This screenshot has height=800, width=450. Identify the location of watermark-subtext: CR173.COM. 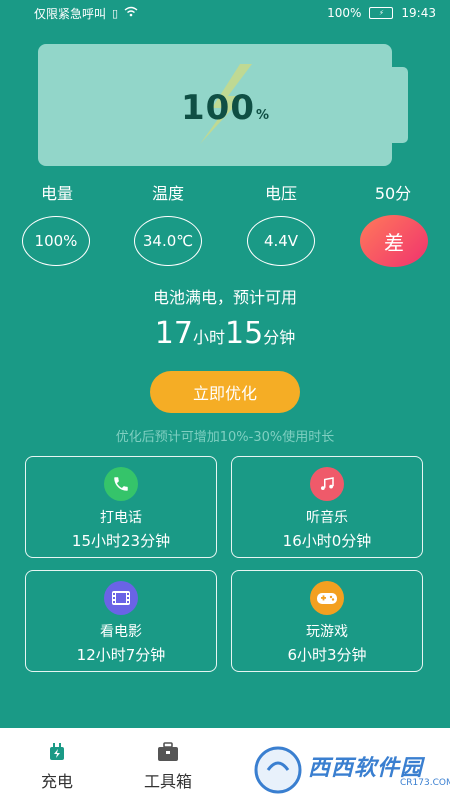
(425, 783).